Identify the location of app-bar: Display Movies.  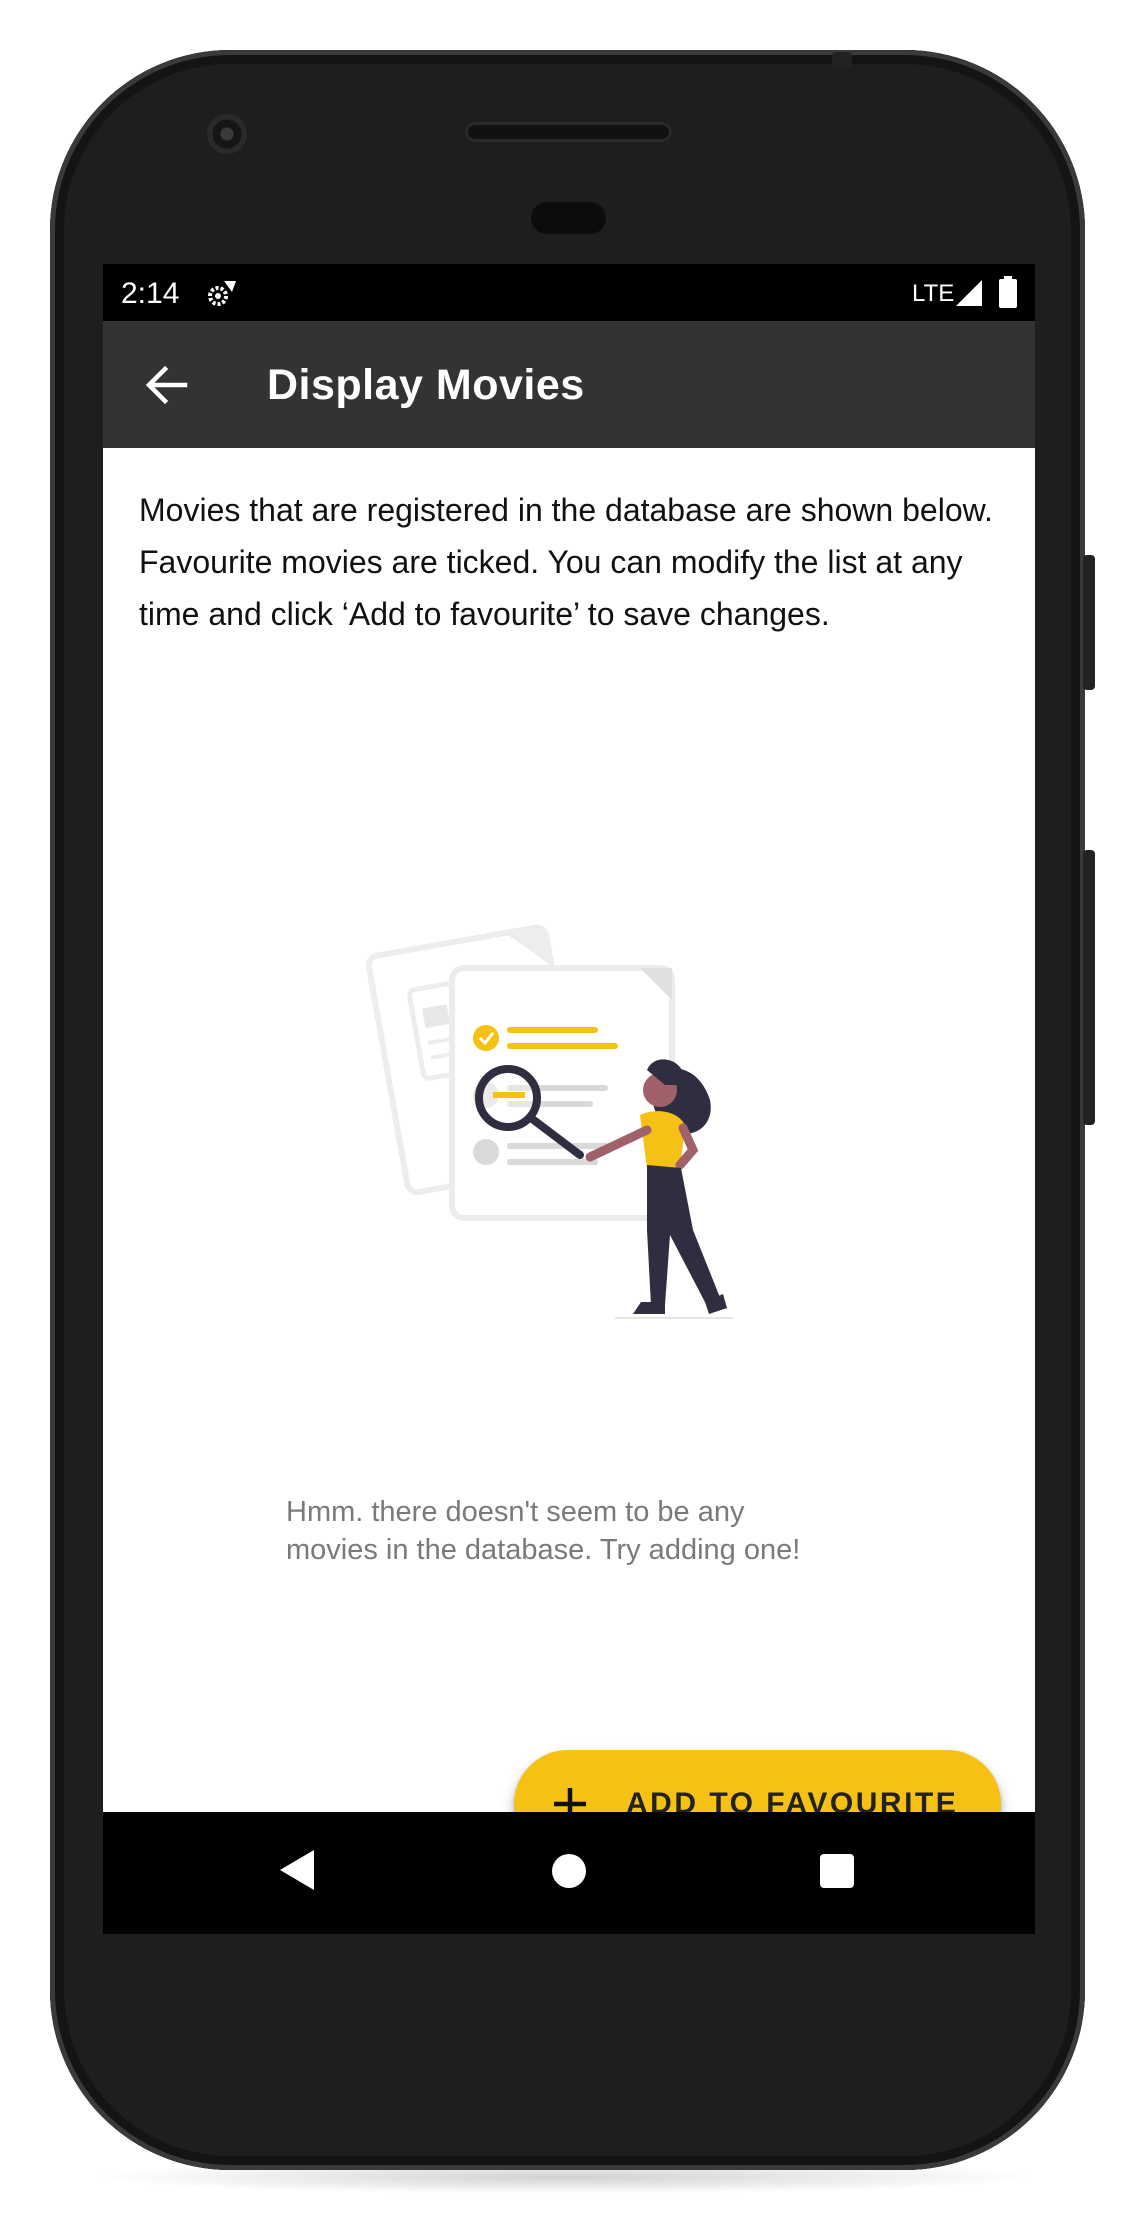
(569, 384).